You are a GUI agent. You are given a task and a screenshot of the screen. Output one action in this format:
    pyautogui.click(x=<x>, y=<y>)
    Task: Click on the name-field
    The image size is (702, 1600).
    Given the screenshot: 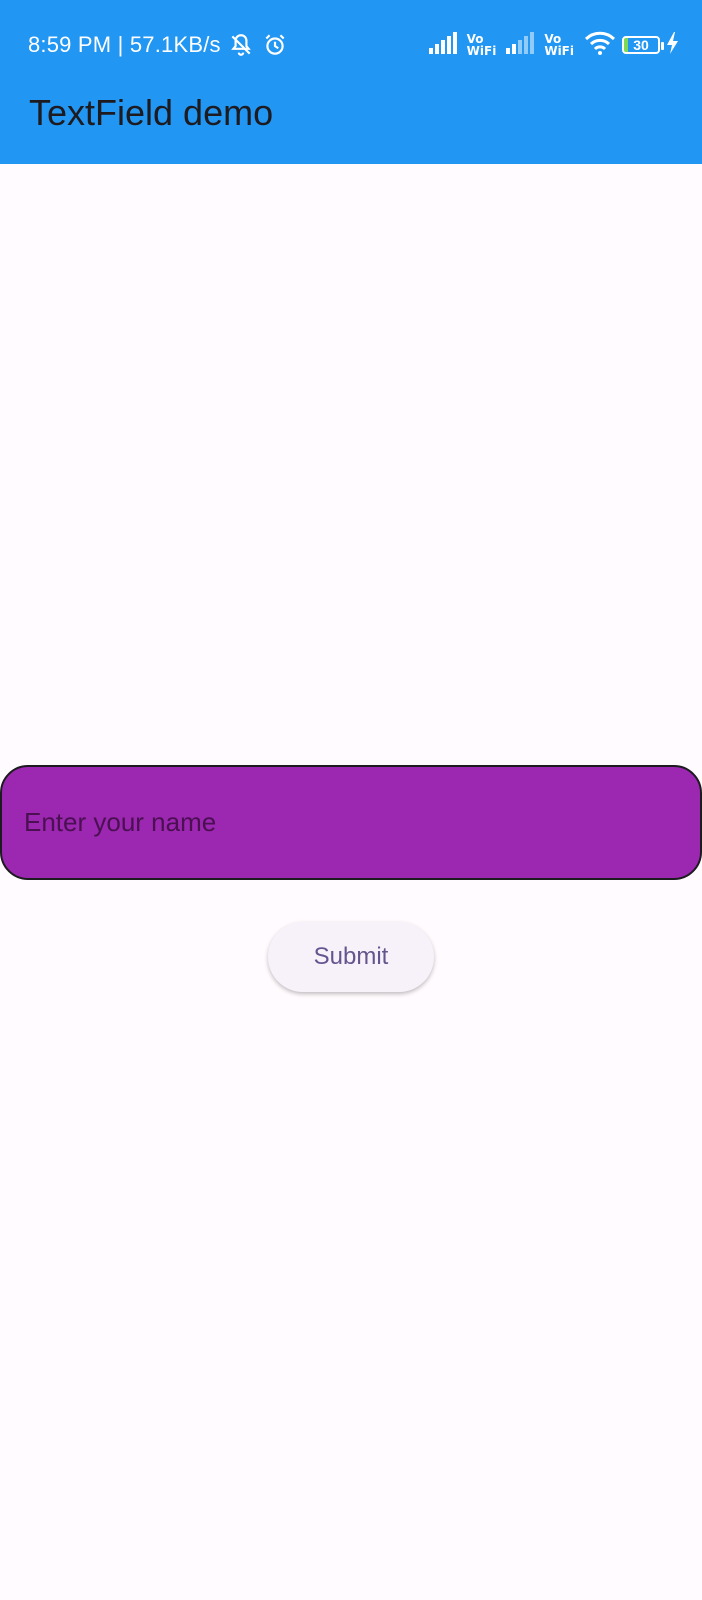 What is the action you would take?
    pyautogui.click(x=351, y=822)
    